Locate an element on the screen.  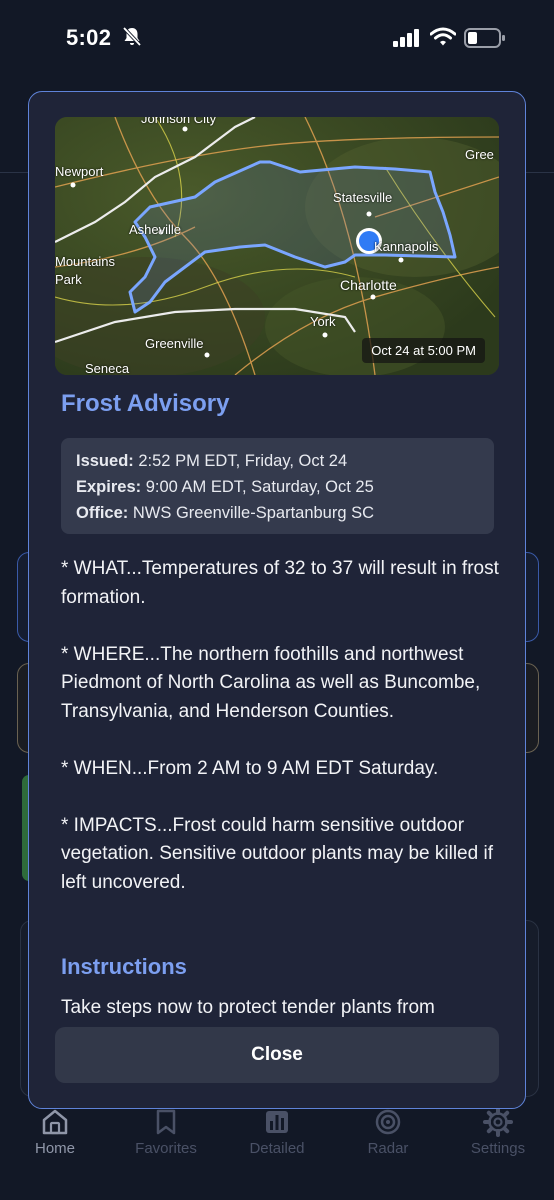
status-time: 5:02 is located at coordinates (89, 37).